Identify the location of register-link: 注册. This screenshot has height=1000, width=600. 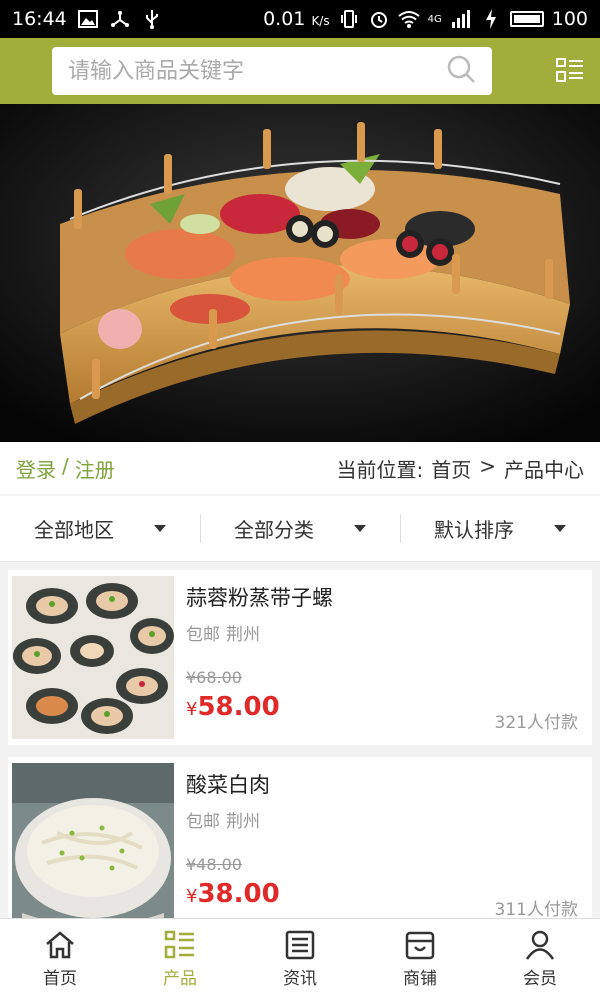
(95, 468).